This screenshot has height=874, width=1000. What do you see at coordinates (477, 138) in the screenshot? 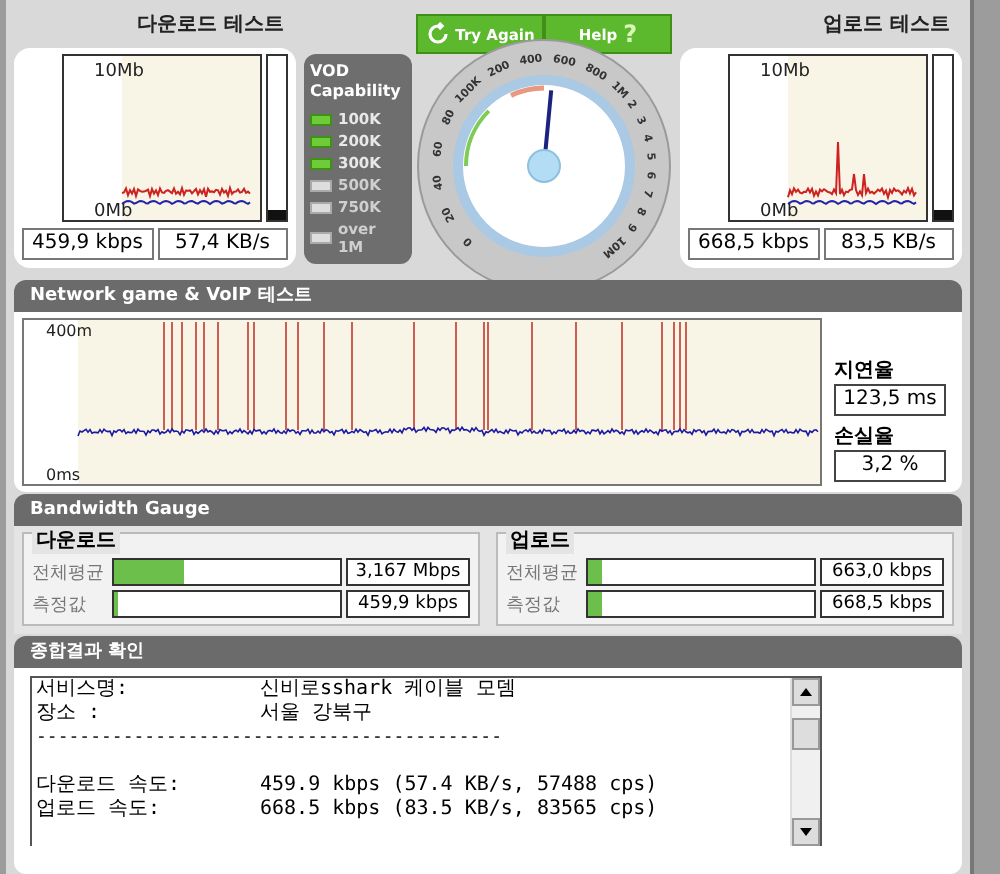
I see `range-arc` at bounding box center [477, 138].